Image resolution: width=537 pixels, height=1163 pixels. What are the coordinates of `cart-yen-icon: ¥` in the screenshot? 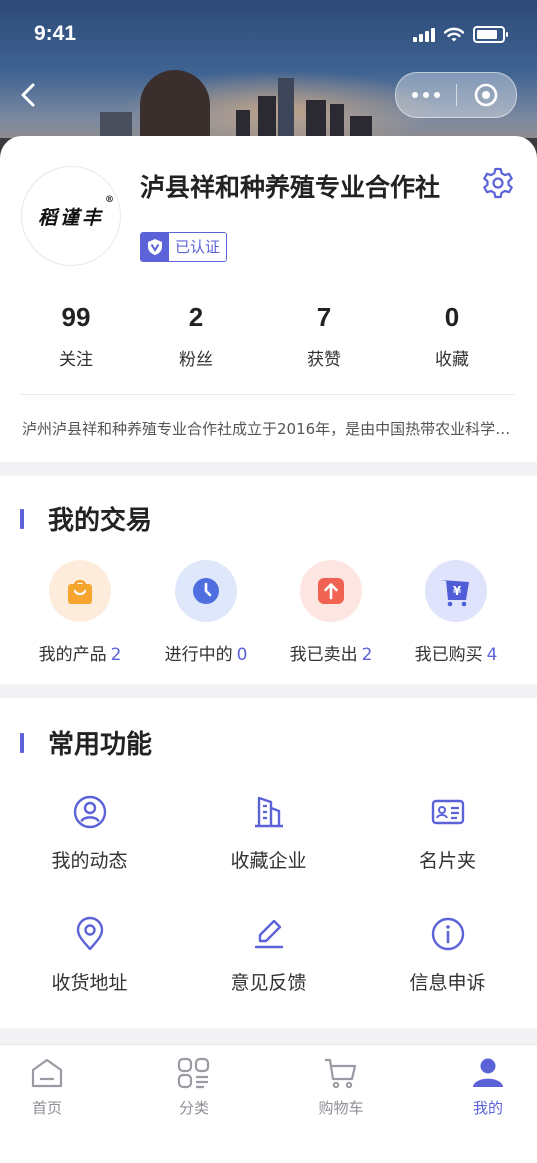 It's located at (455, 593).